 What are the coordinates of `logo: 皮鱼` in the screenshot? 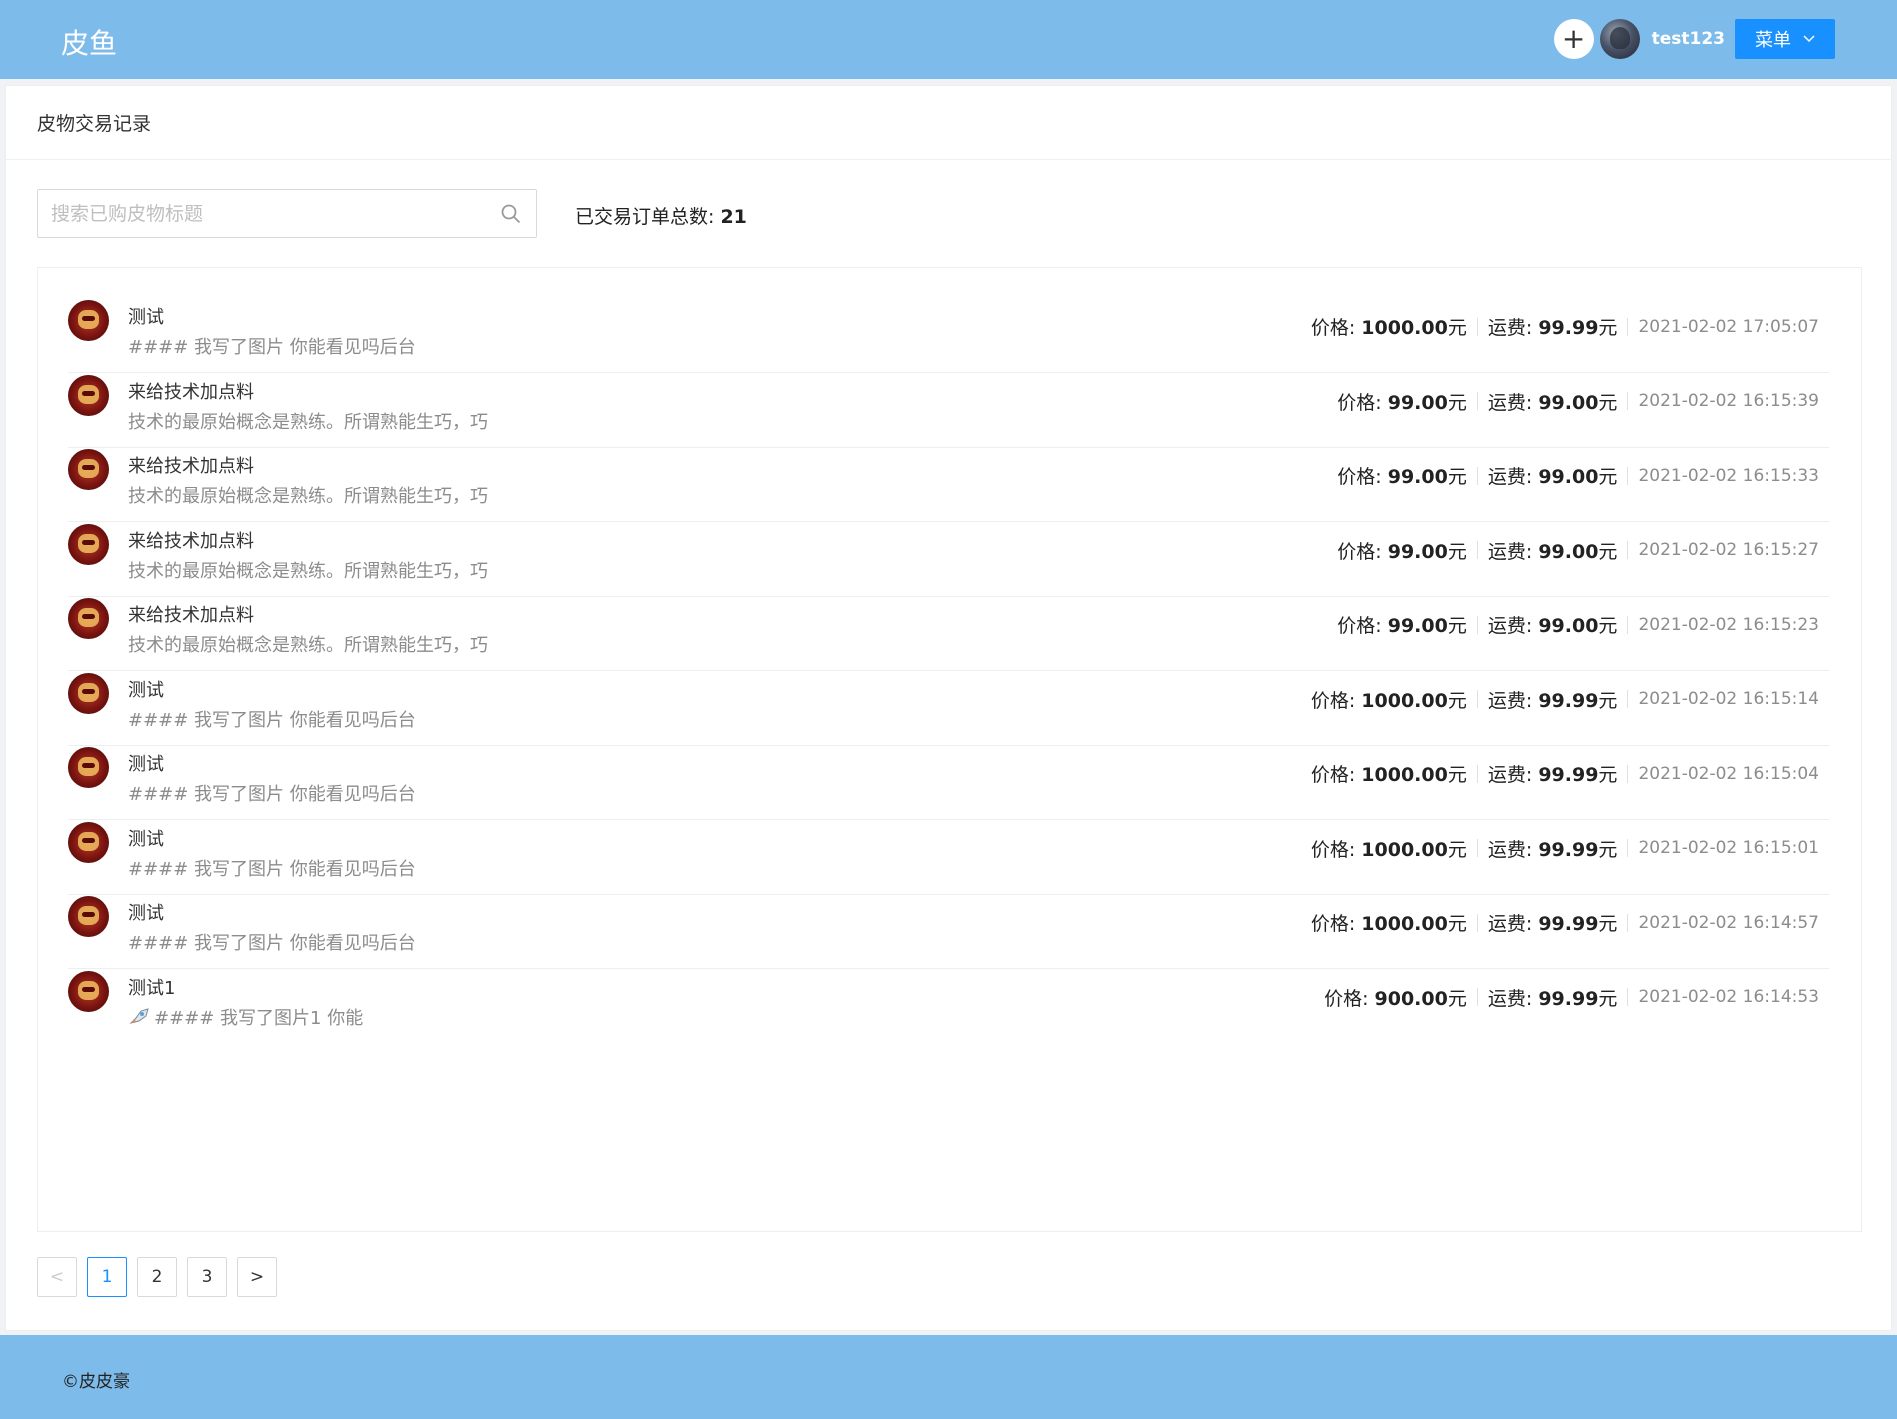 It's located at (89, 42).